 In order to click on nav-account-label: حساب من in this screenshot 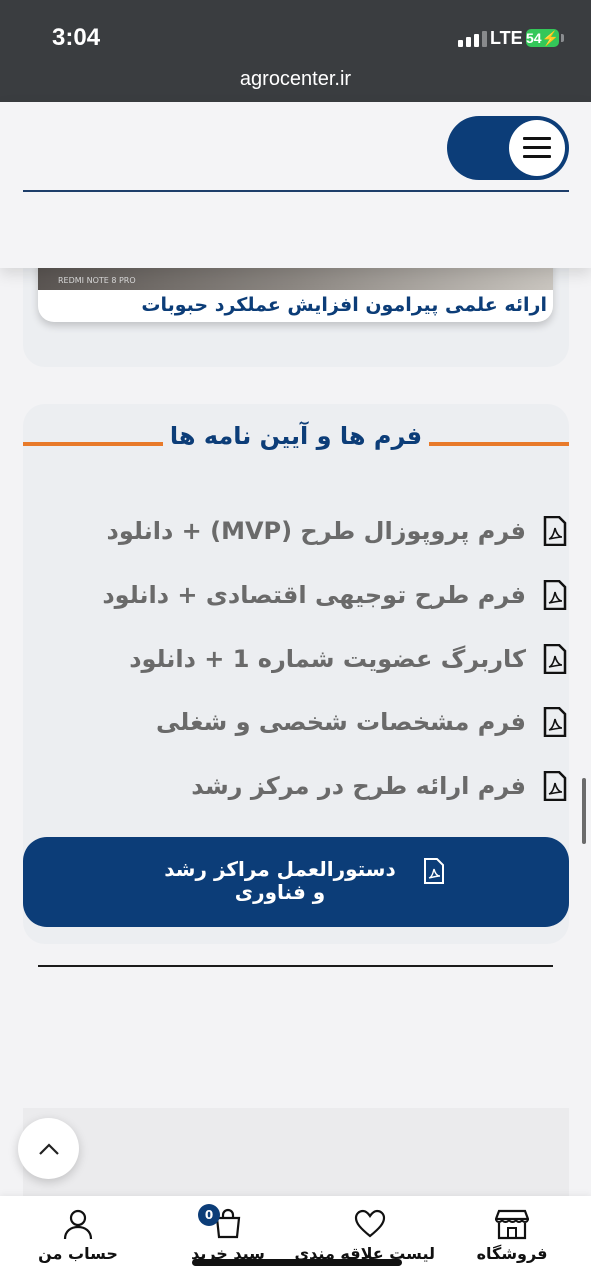, I will do `click(78, 1253)`.